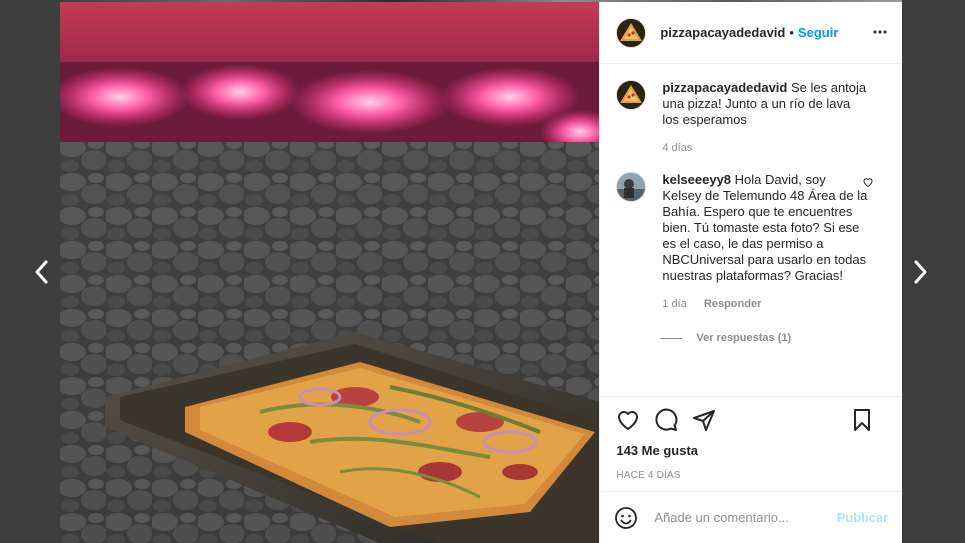 The width and height of the screenshot is (965, 543). I want to click on commenter-avatar, so click(631, 187).